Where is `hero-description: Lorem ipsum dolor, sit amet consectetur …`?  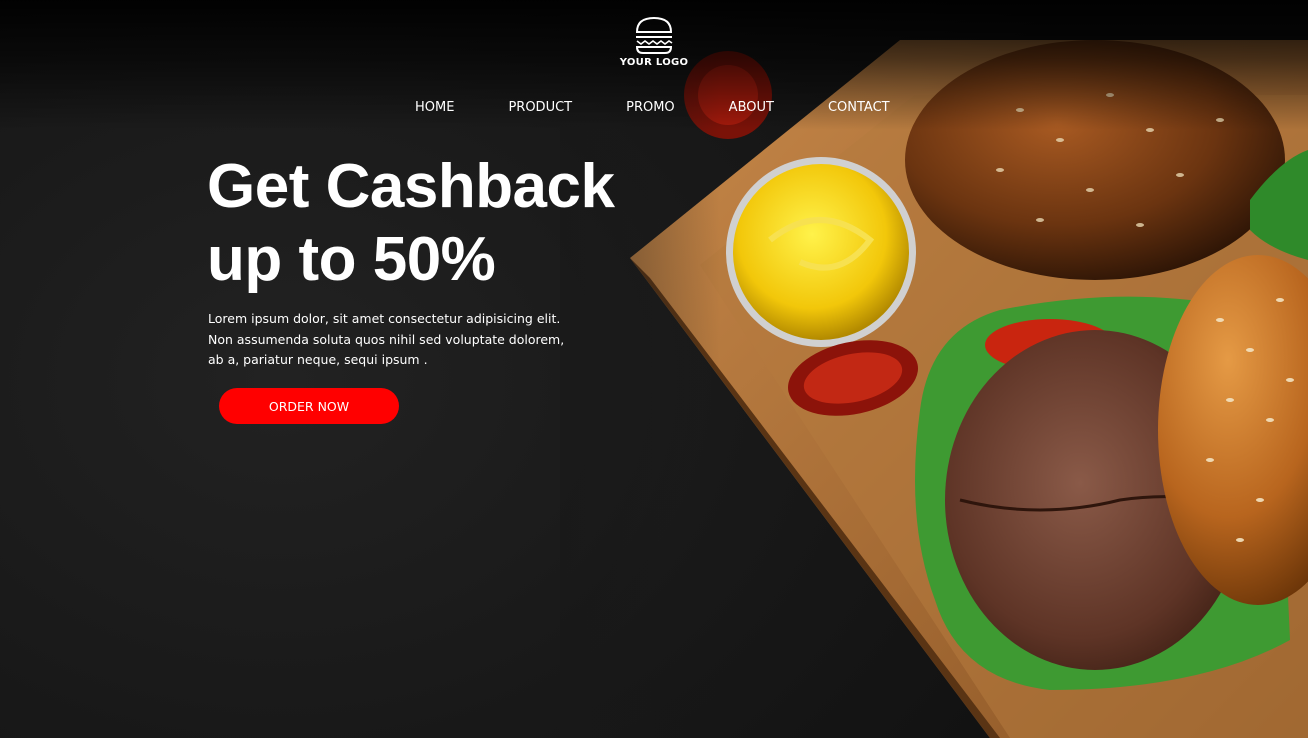
hero-description: Lorem ipsum dolor, sit amet consectetur … is located at coordinates (386, 339).